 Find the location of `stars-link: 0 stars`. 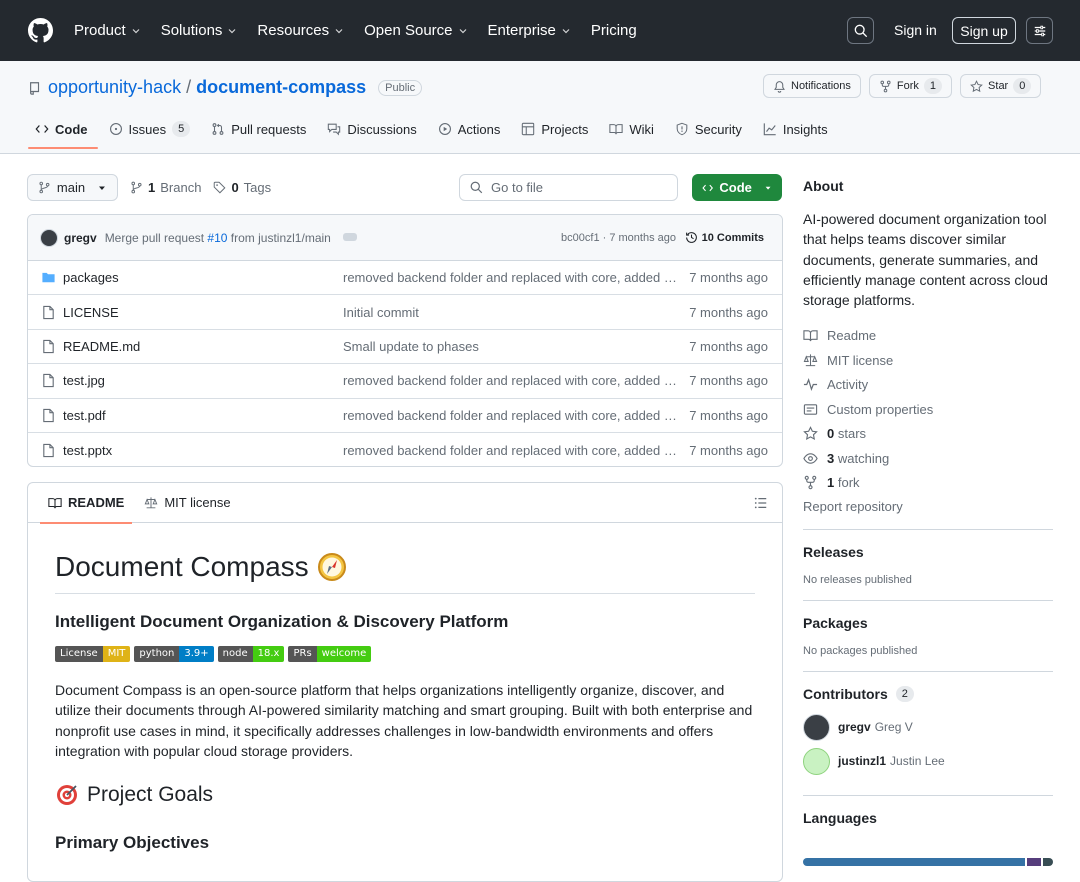

stars-link: 0 stars is located at coordinates (928, 433).